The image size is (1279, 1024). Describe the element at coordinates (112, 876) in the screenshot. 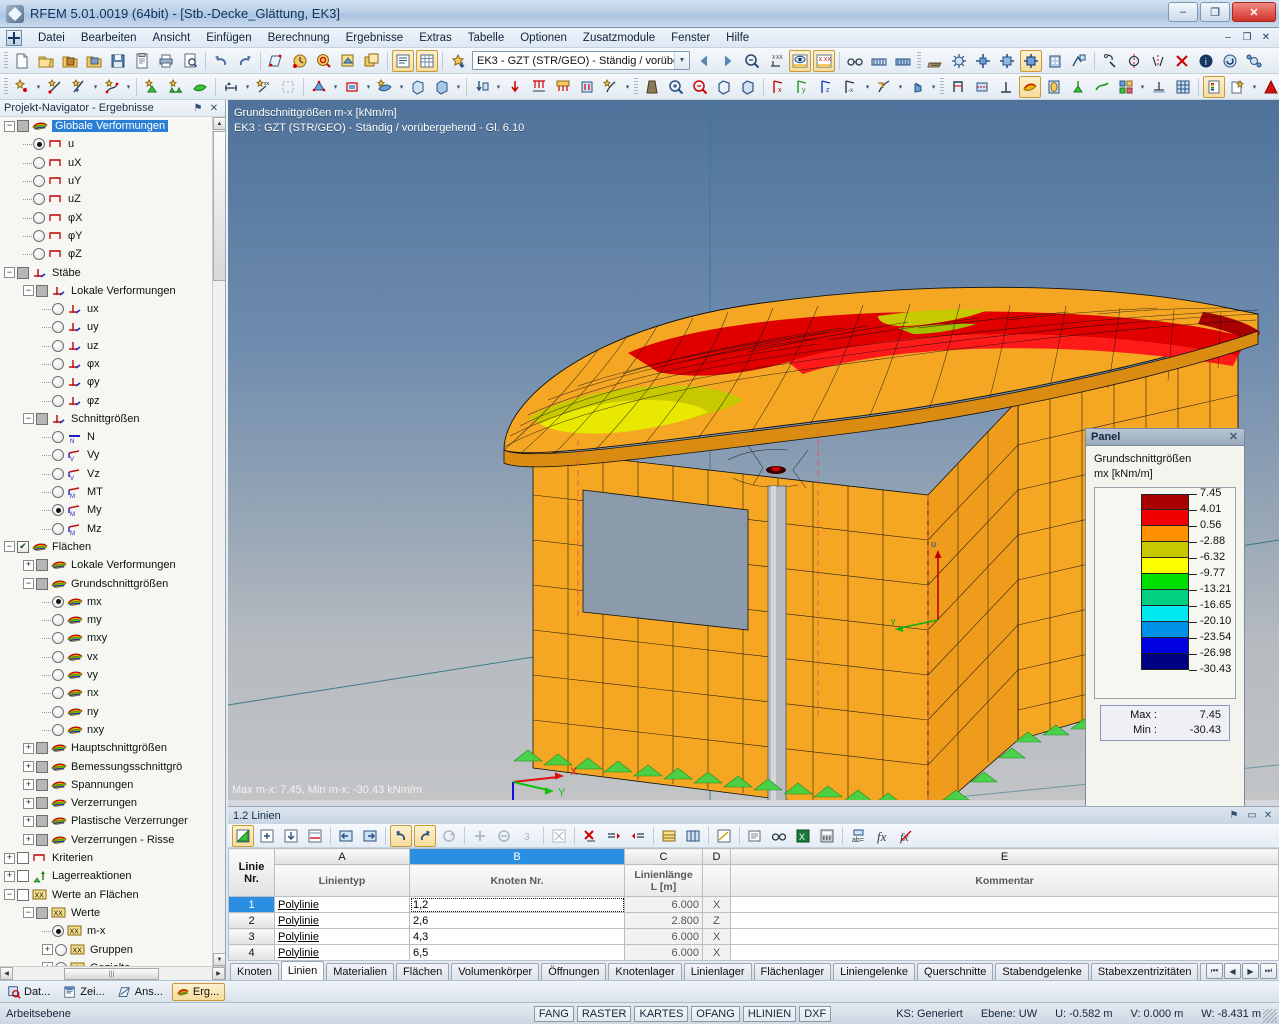

I see `tree-item-lagerreaktionen: + Lagerreaktionen` at that location.